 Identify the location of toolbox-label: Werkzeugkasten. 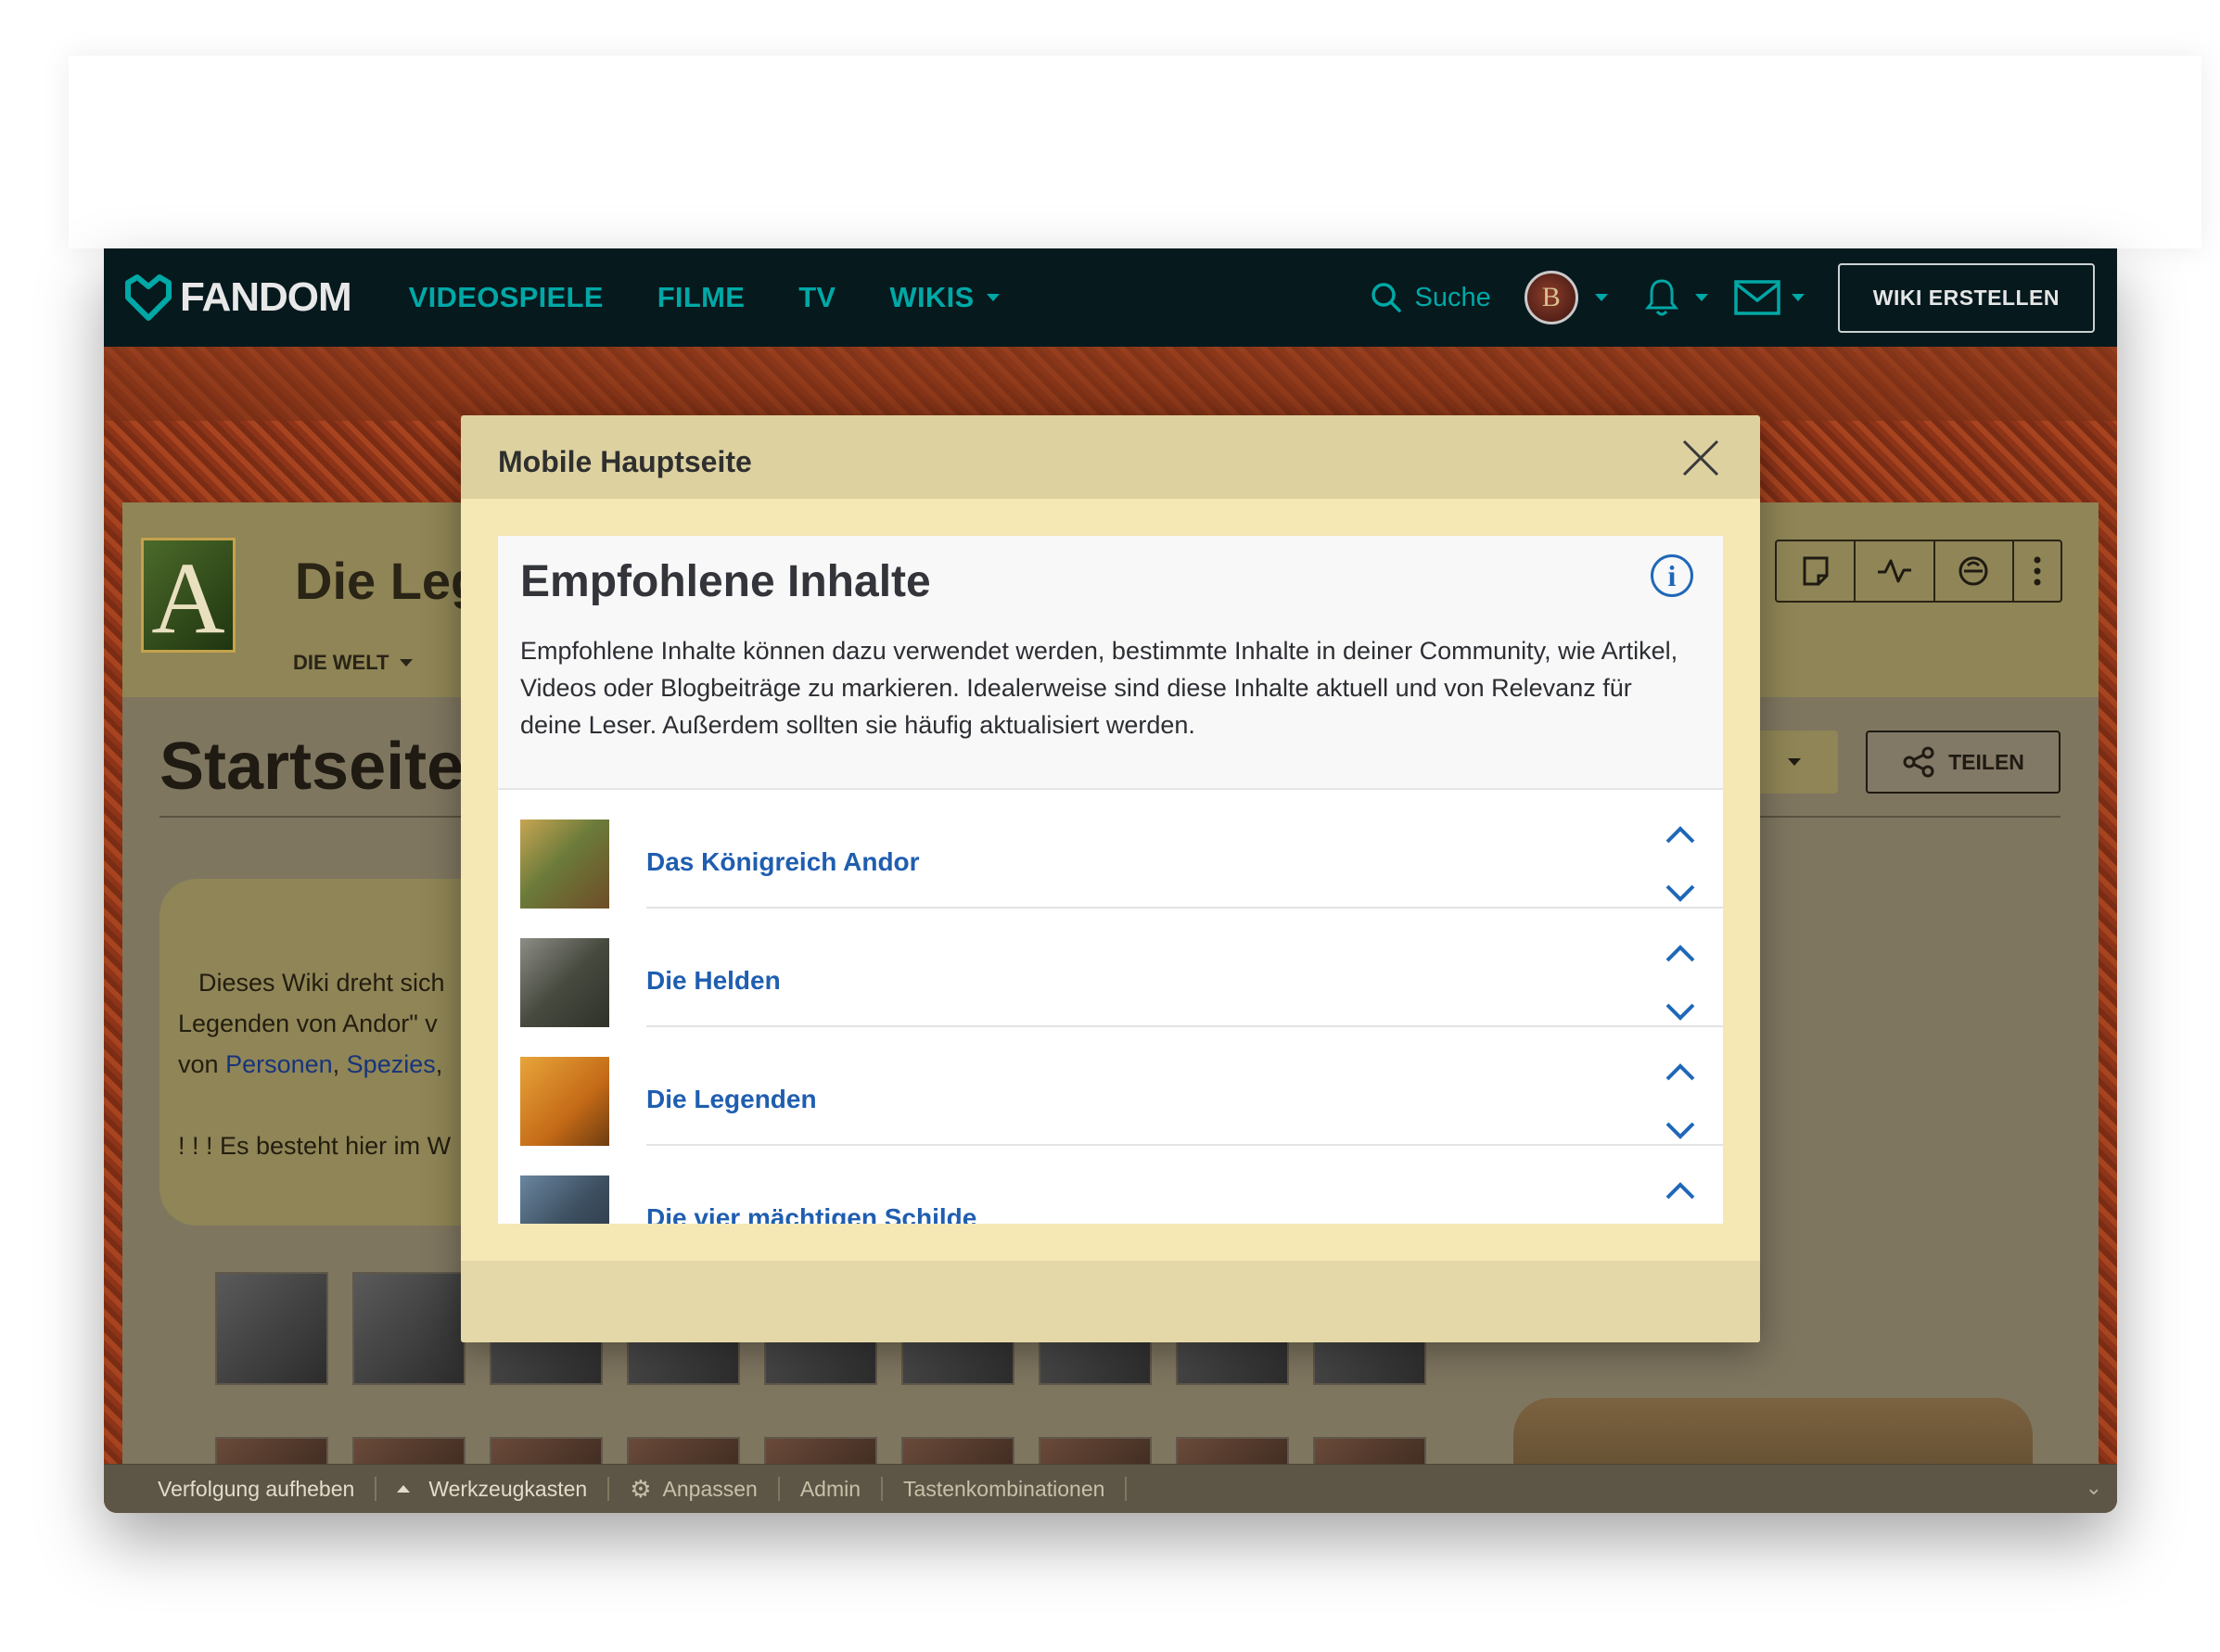
(508, 1489).